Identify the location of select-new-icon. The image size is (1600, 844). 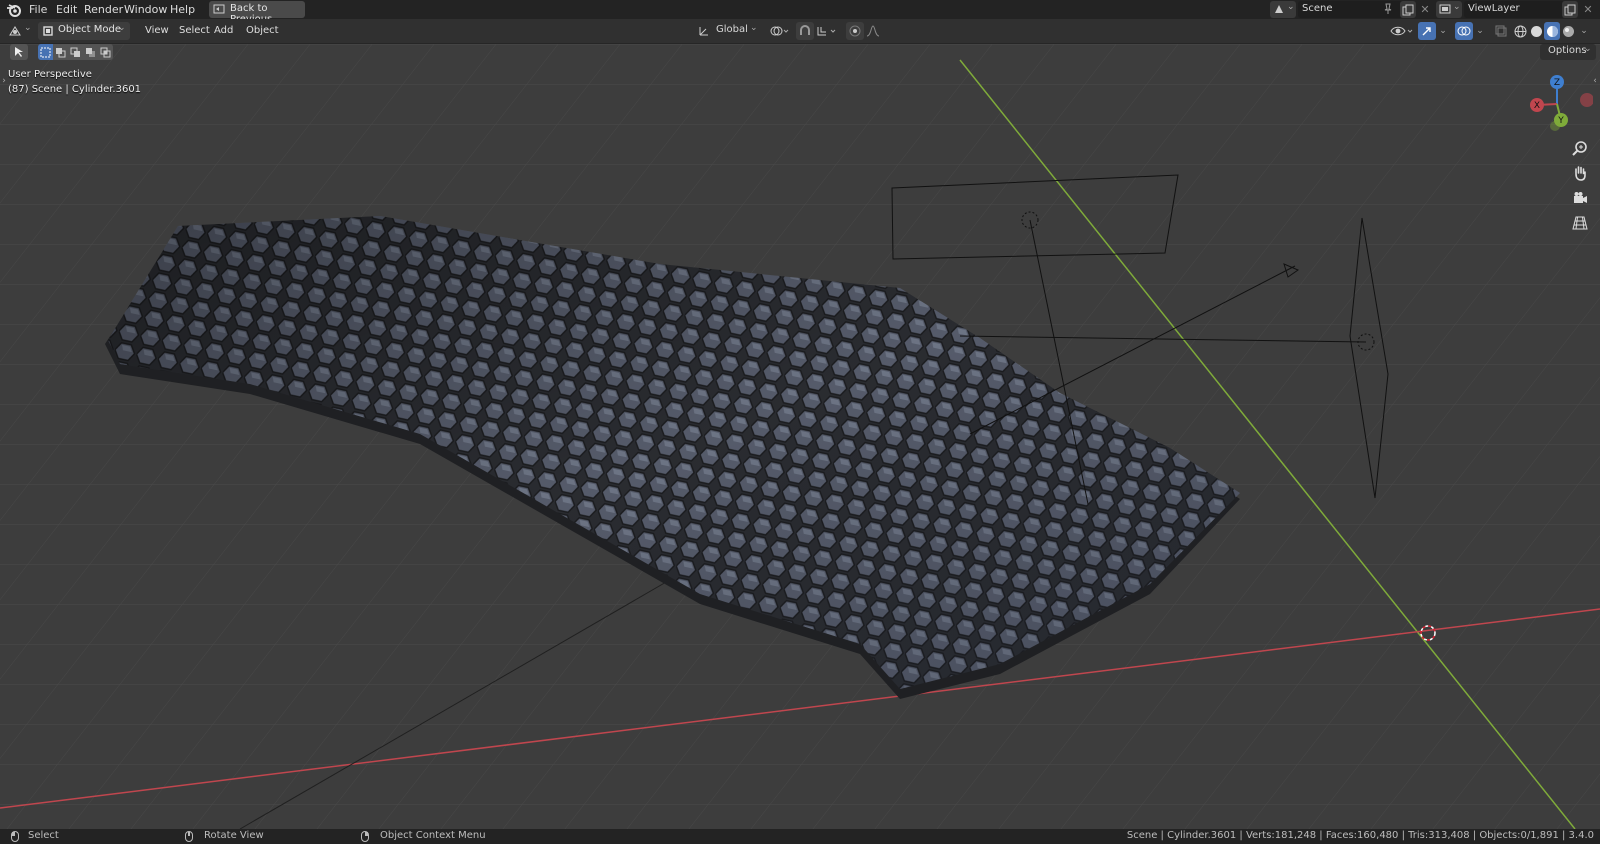
(45, 52).